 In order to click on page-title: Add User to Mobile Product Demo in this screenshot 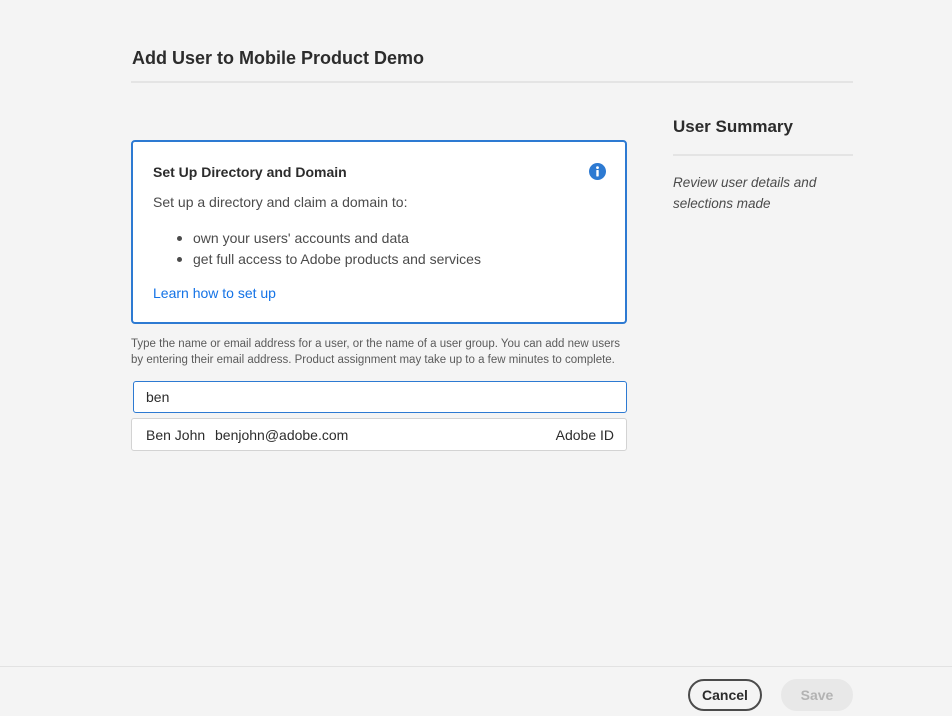, I will do `click(278, 58)`.